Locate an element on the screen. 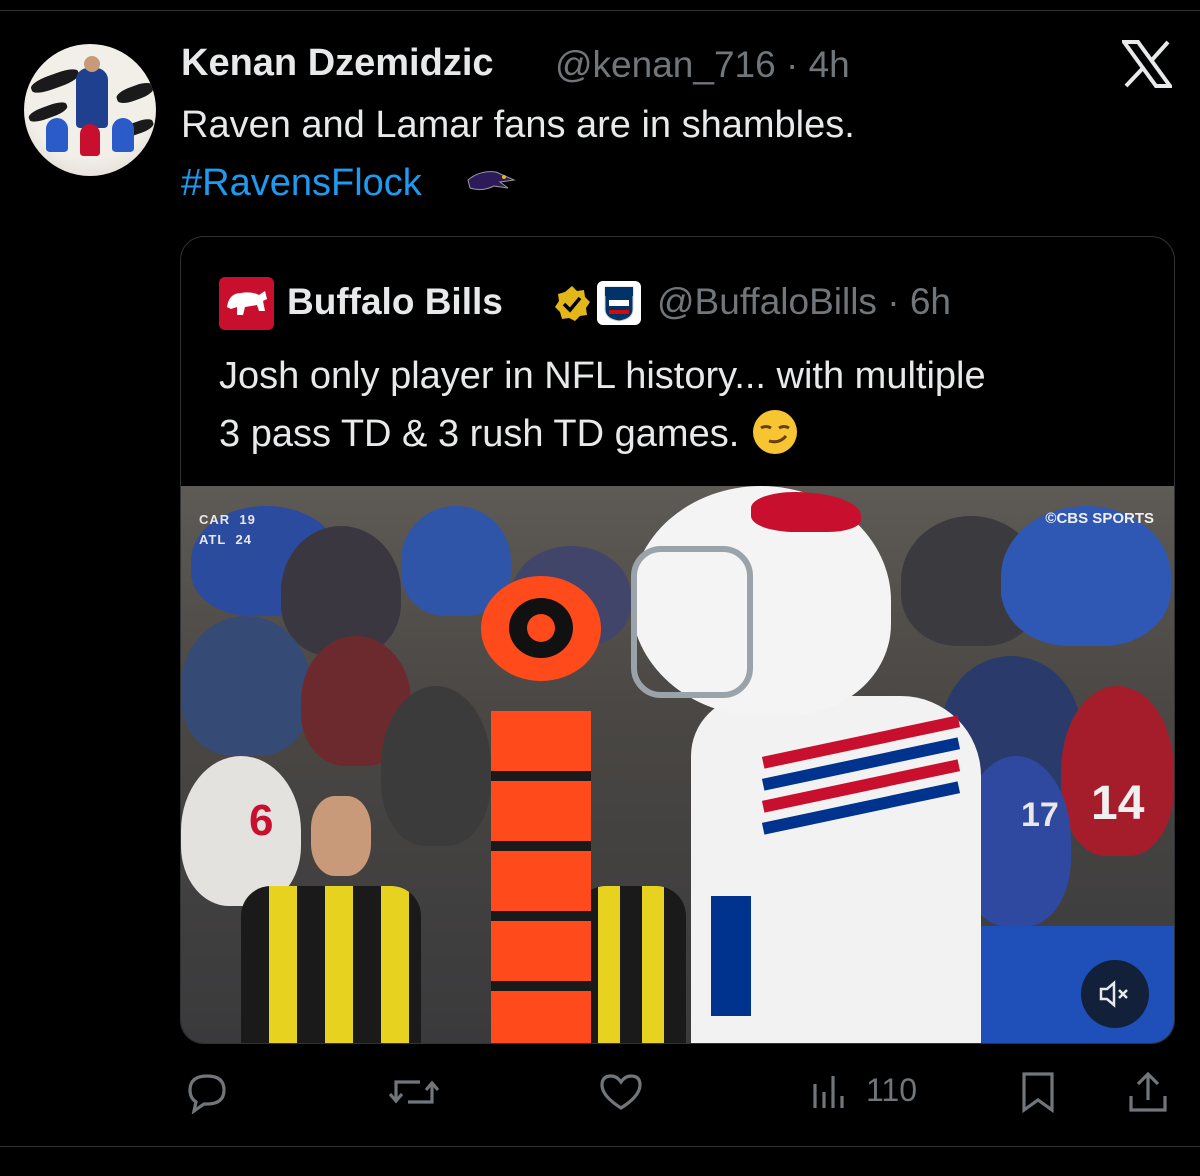 The image size is (1200, 1176). unmute-button is located at coordinates (1115, 994).